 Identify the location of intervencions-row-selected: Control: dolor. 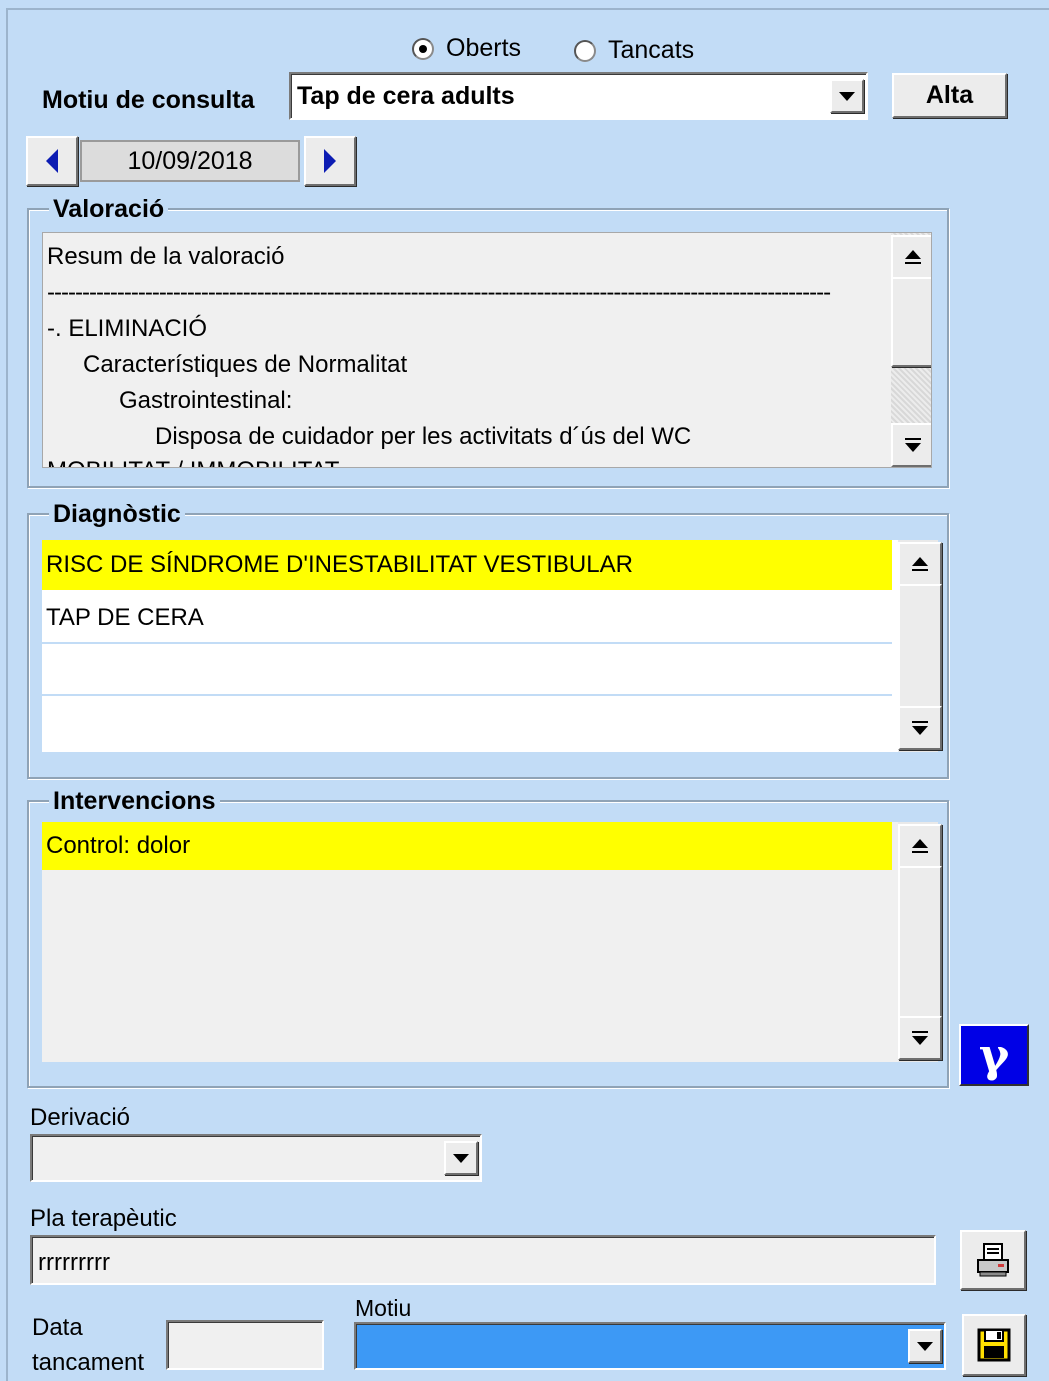
(467, 846).